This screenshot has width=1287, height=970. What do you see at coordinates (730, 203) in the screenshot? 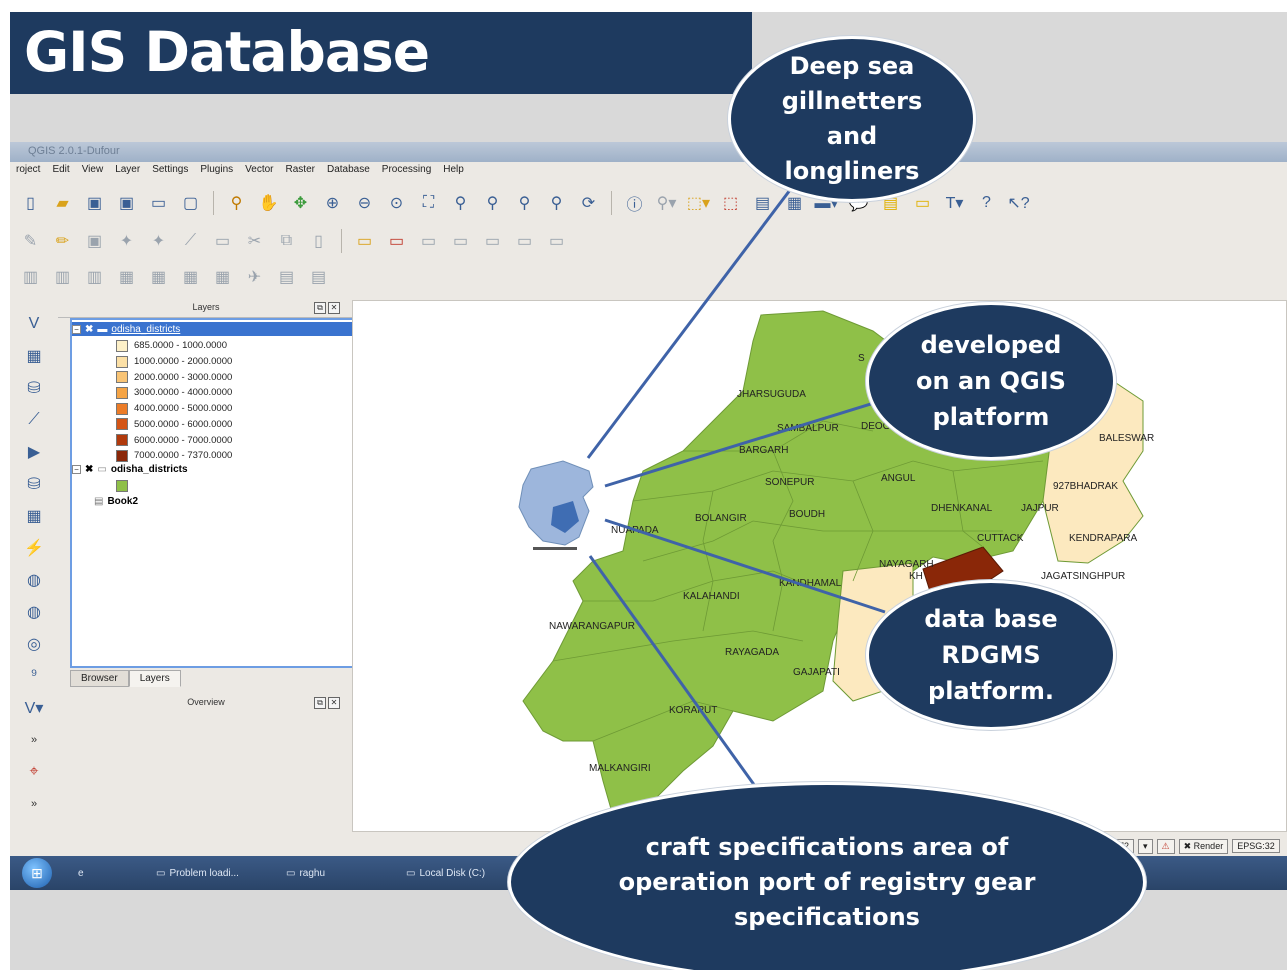
I see `deselect-icon: ⬚` at bounding box center [730, 203].